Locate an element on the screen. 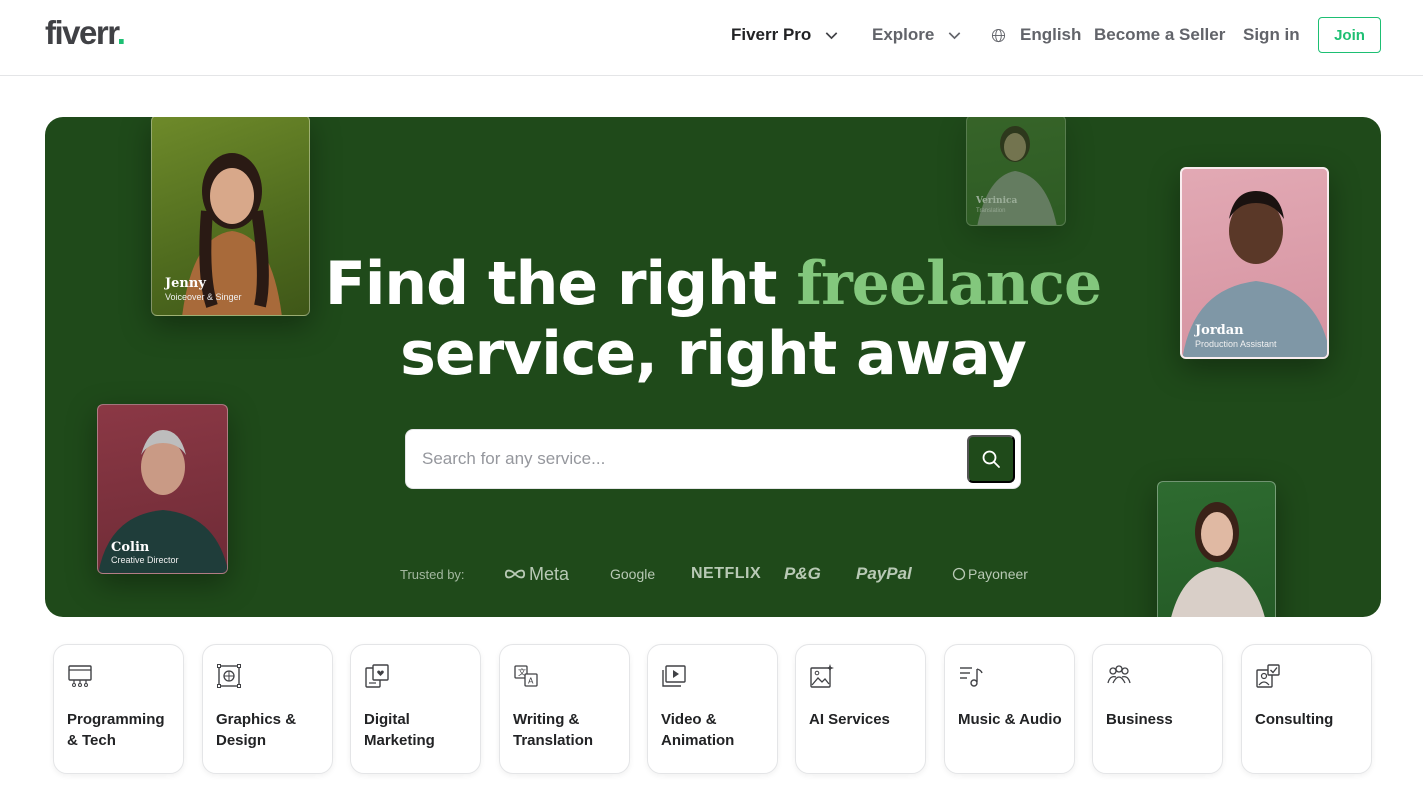  nav-become-seller: Become a Seller is located at coordinates (1159, 35).